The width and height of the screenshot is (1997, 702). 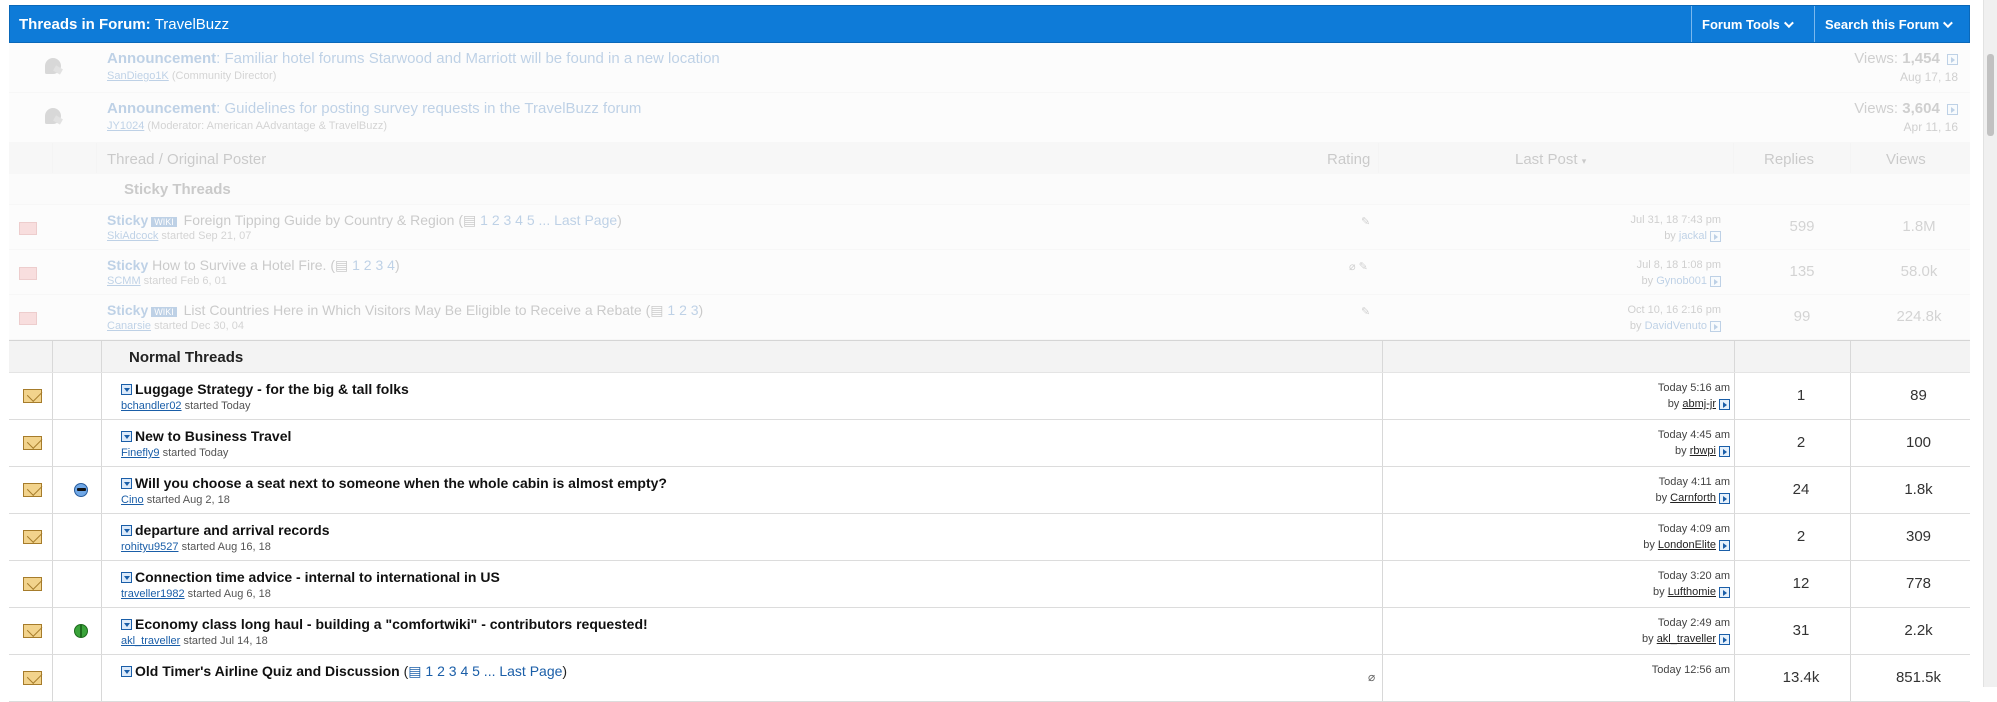 What do you see at coordinates (186, 159) in the screenshot?
I see `column-thread: Thread / Original Poster` at bounding box center [186, 159].